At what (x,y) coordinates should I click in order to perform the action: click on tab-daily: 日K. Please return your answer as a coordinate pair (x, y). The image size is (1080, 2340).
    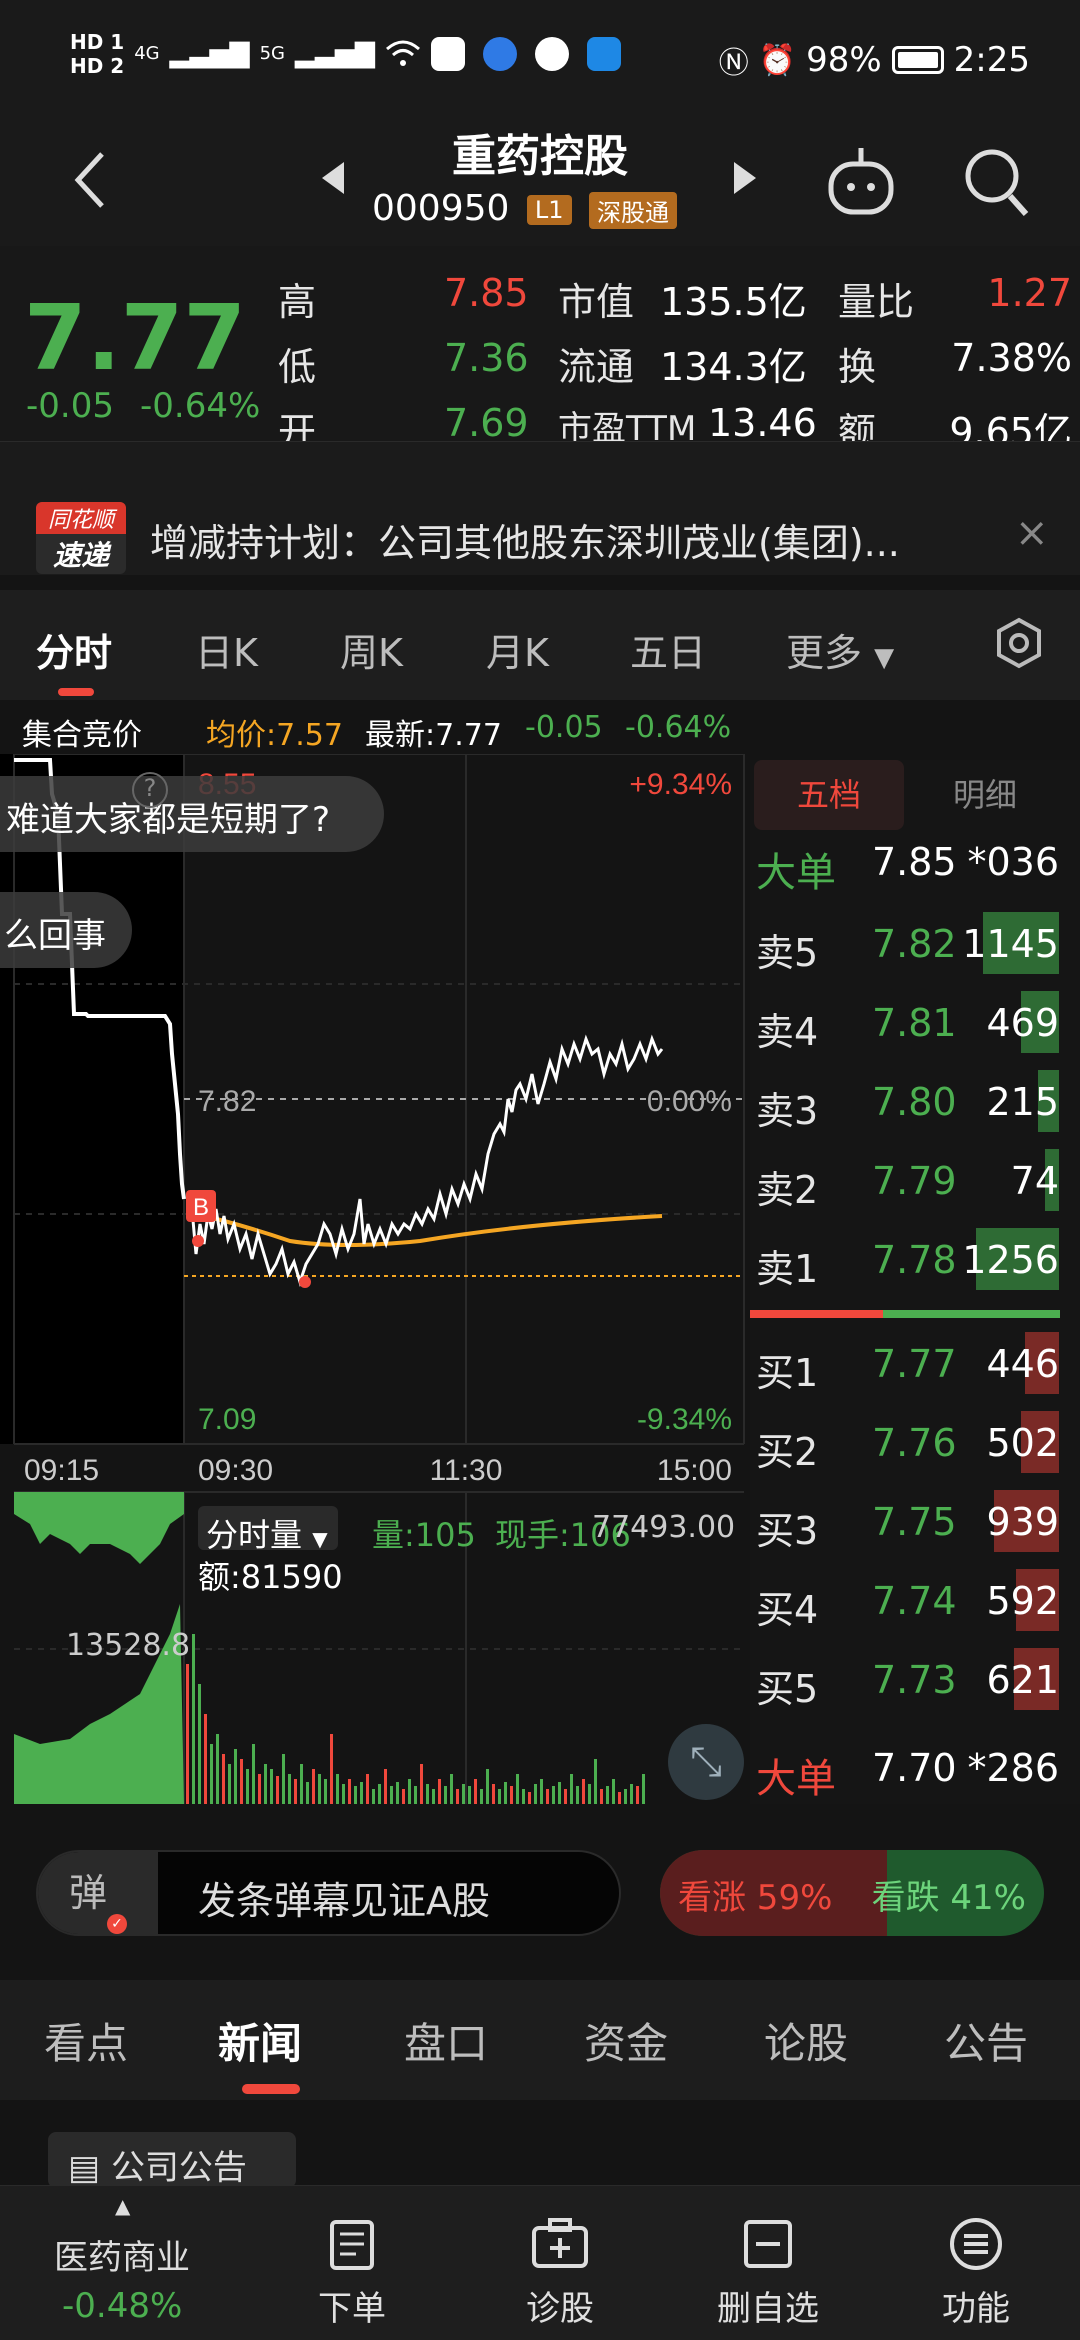
    Looking at the image, I should click on (226, 649).